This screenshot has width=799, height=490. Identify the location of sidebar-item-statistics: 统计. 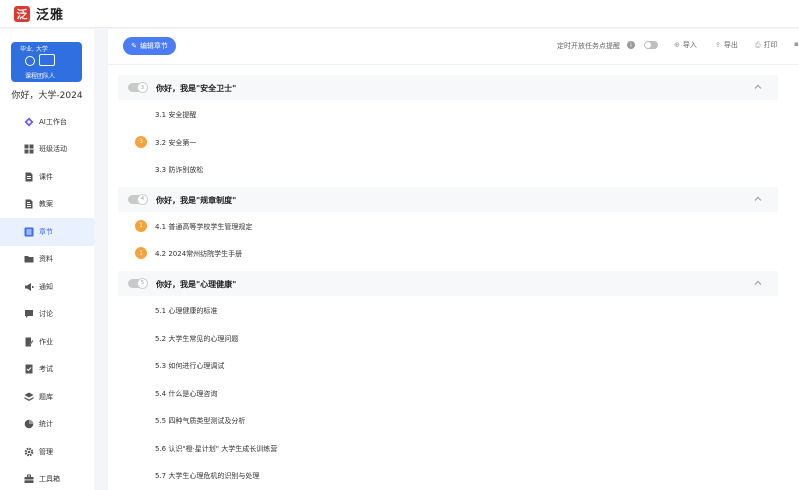
(47, 425).